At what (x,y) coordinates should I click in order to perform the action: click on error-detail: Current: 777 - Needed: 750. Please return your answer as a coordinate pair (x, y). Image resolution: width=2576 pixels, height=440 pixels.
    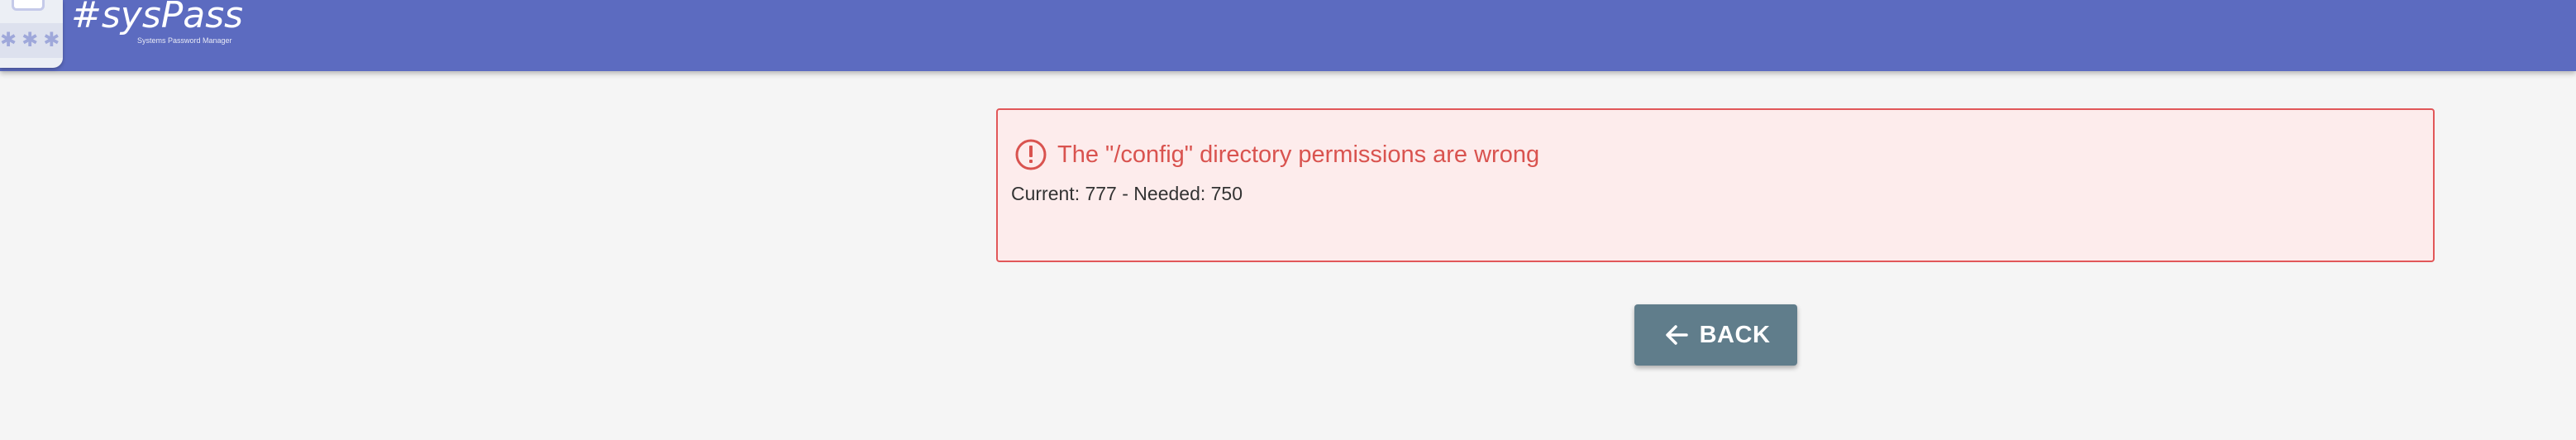
    Looking at the image, I should click on (1127, 193).